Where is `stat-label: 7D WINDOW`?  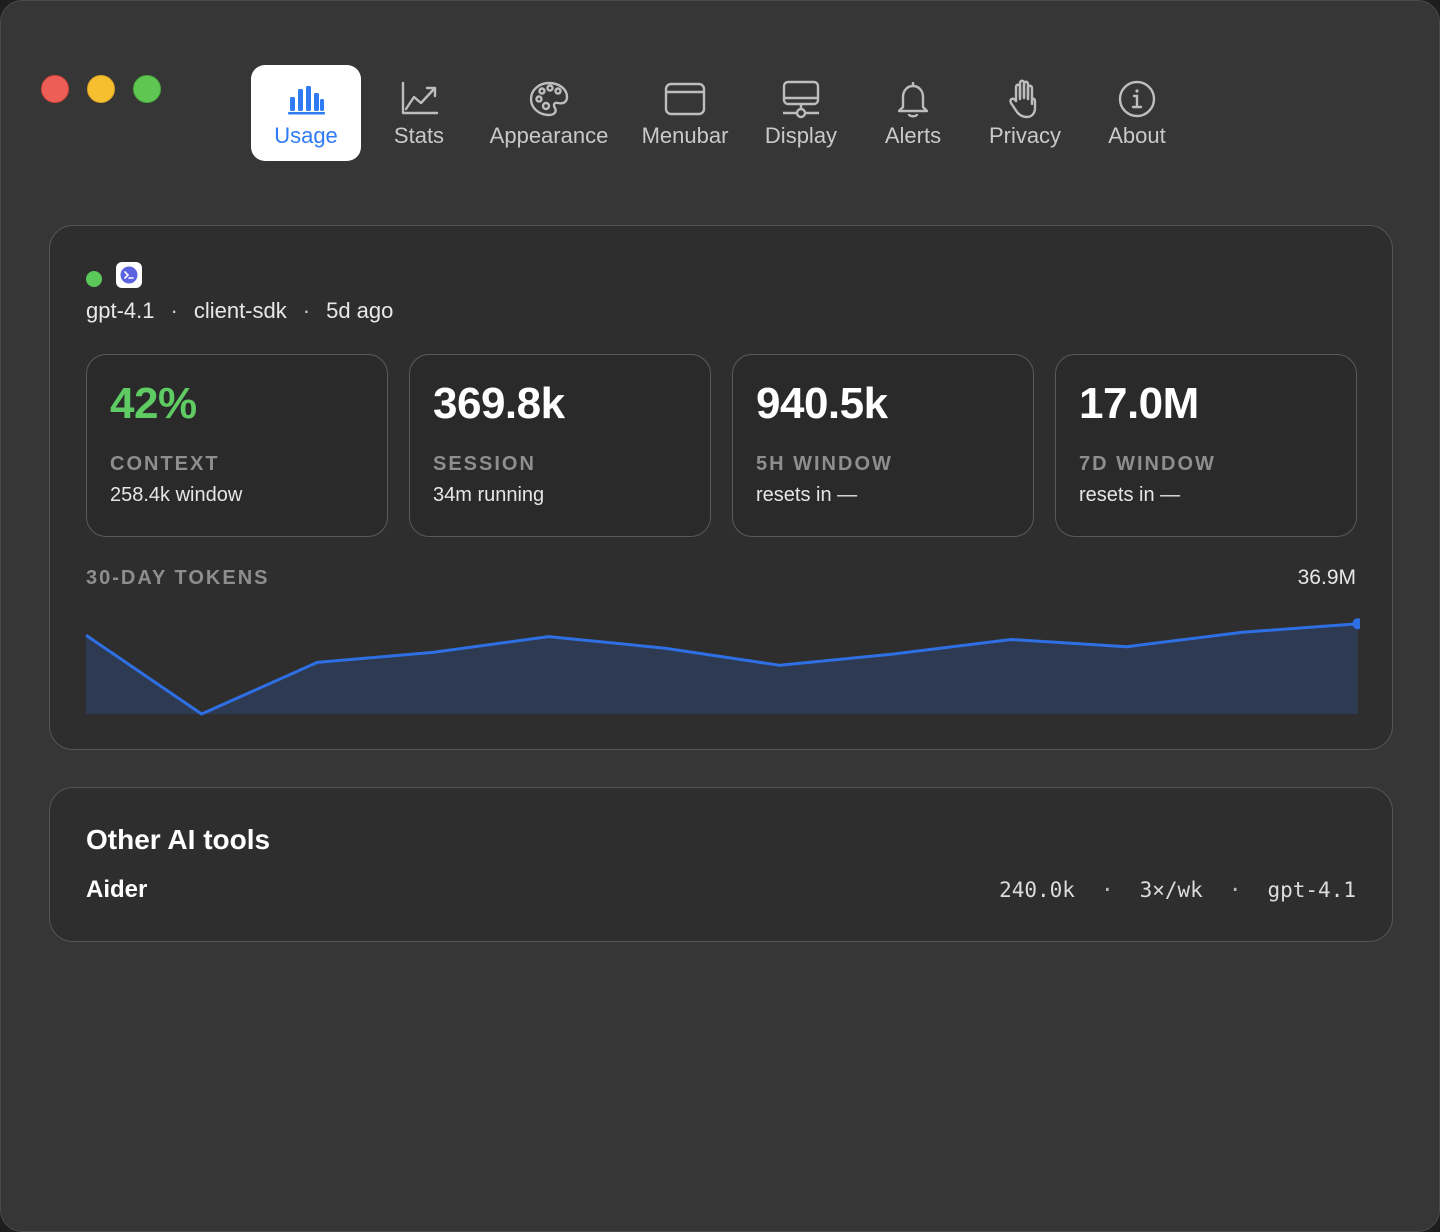 stat-label: 7D WINDOW is located at coordinates (1147, 464).